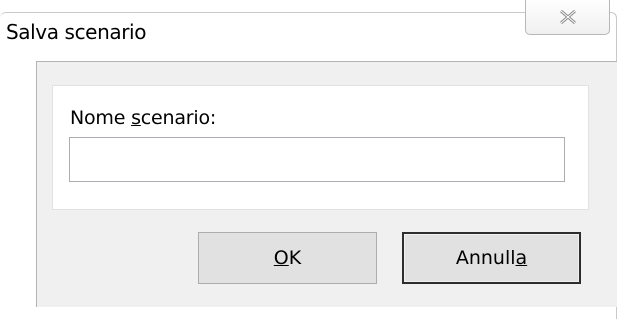  What do you see at coordinates (295, 258) in the screenshot?
I see `ok-label-rest: K` at bounding box center [295, 258].